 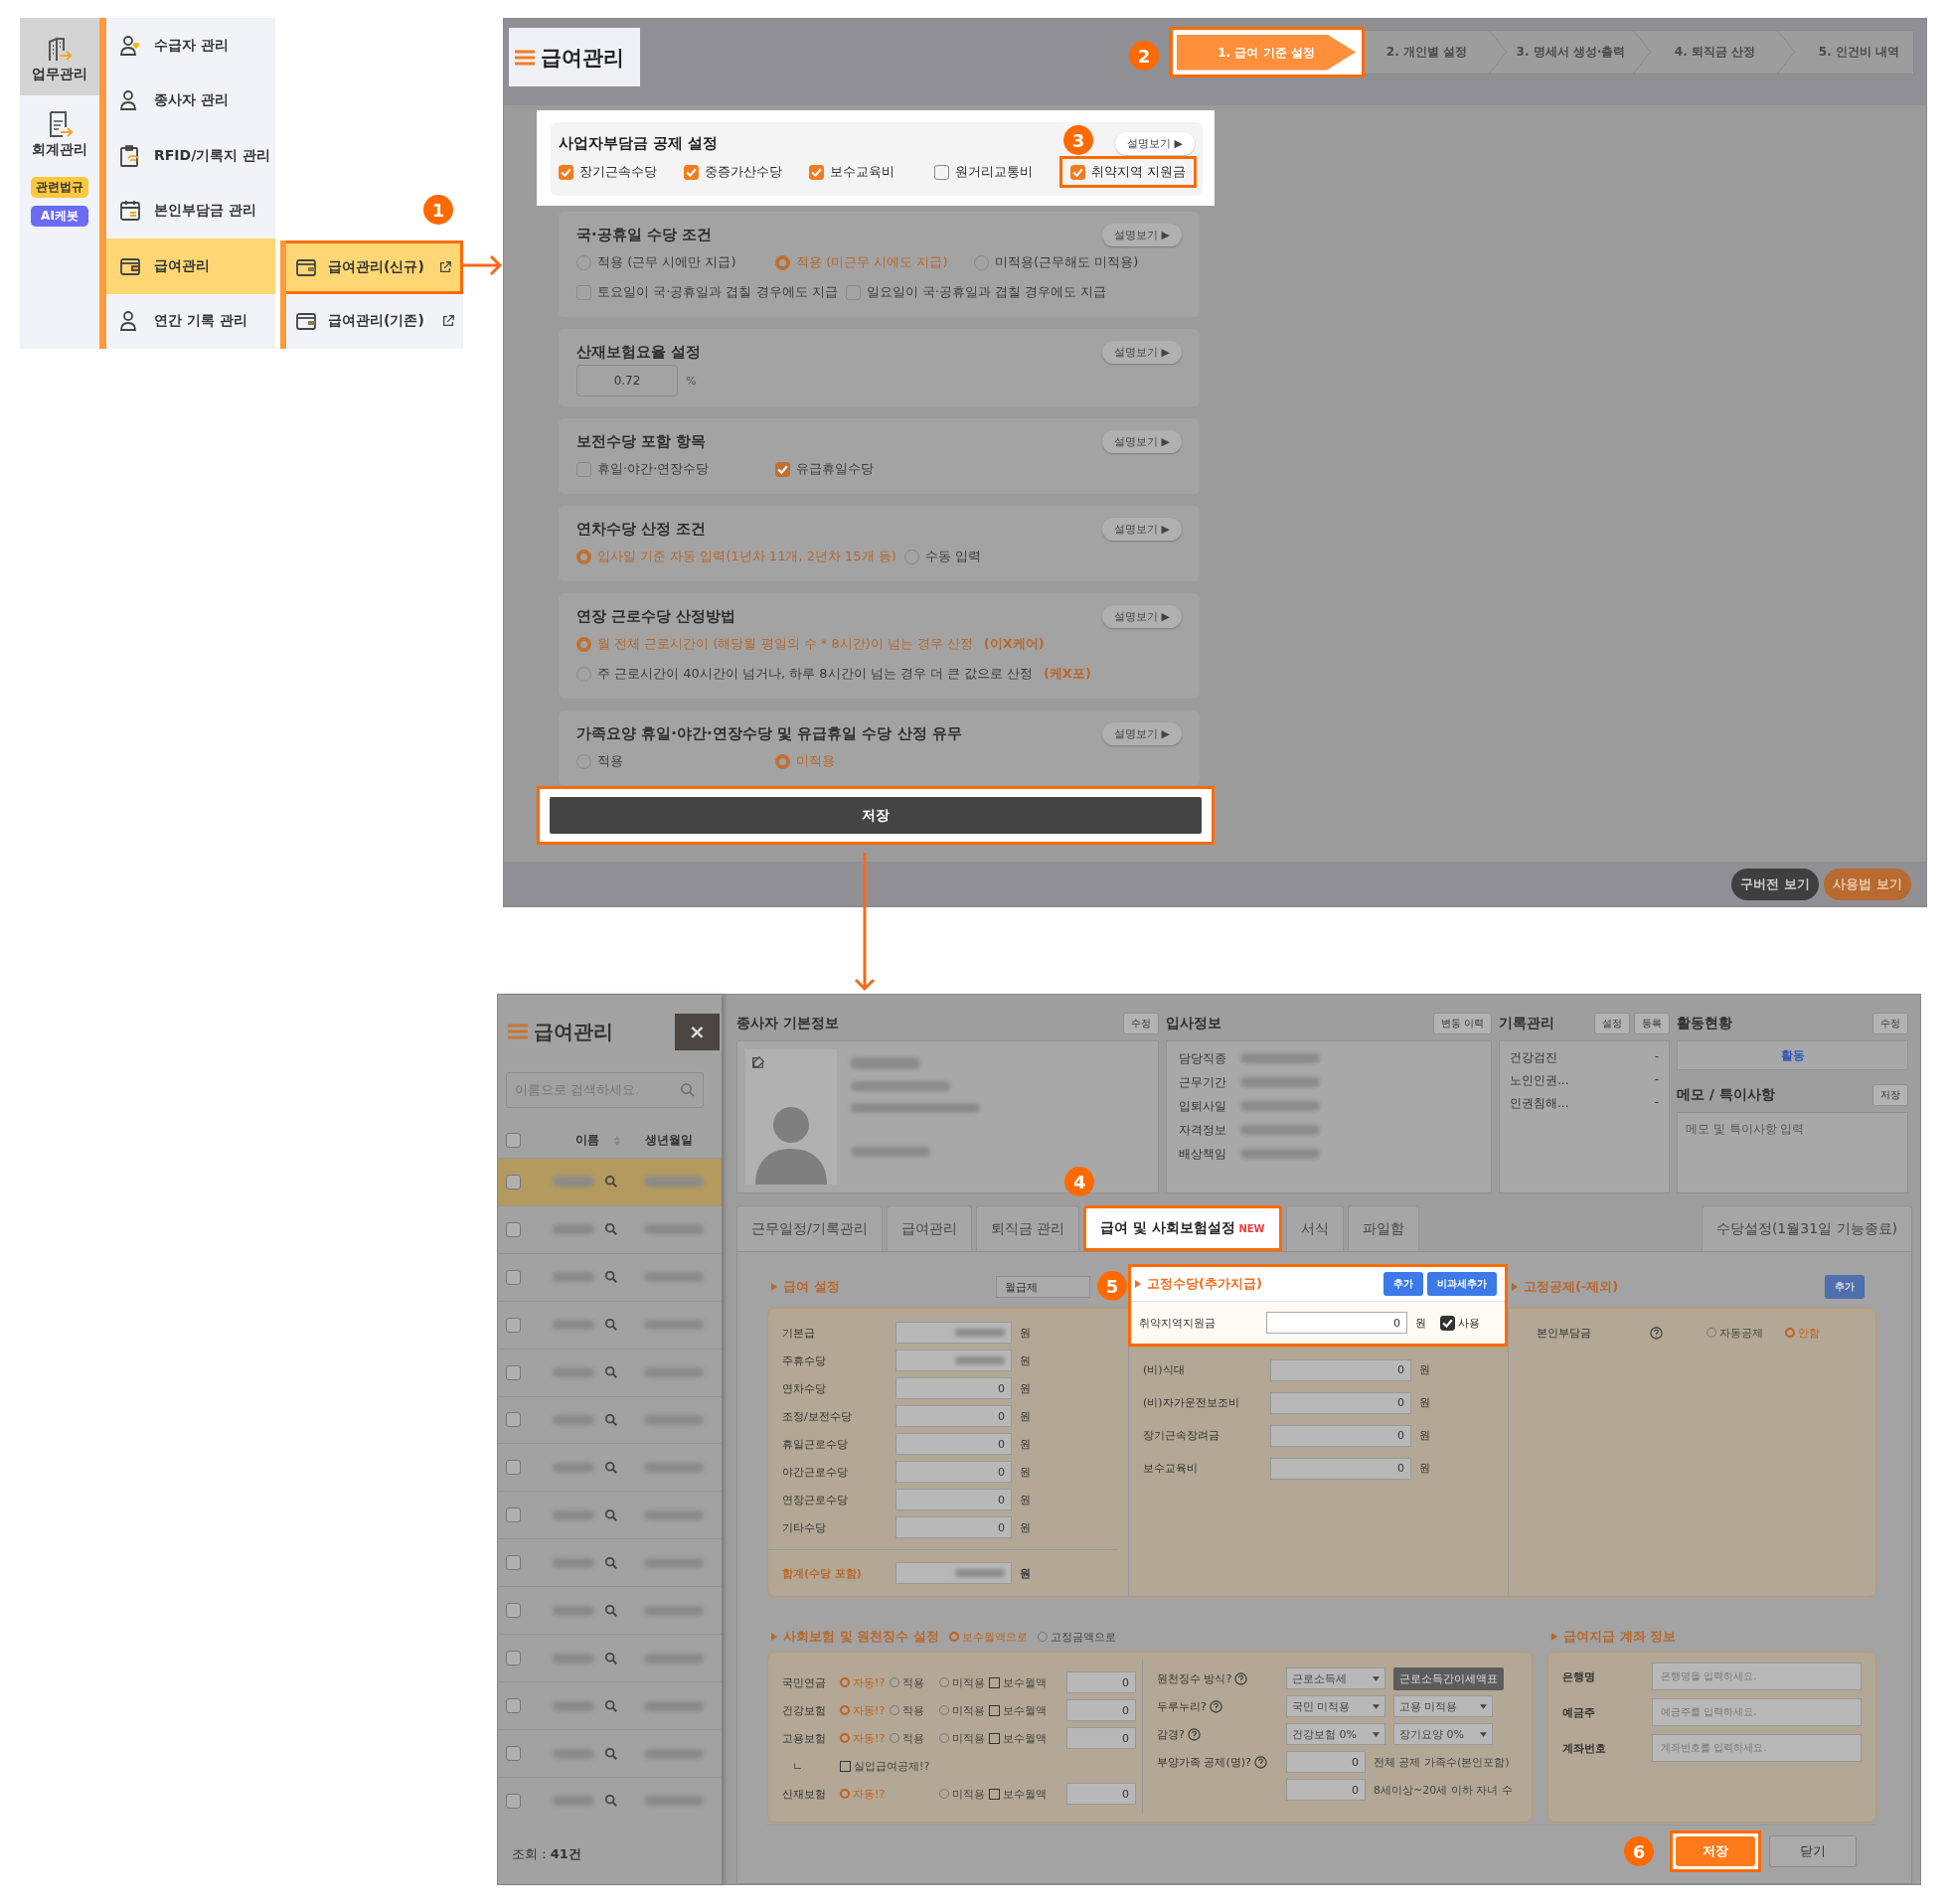 What do you see at coordinates (513, 1141) in the screenshot?
I see `select-all-checkbox` at bounding box center [513, 1141].